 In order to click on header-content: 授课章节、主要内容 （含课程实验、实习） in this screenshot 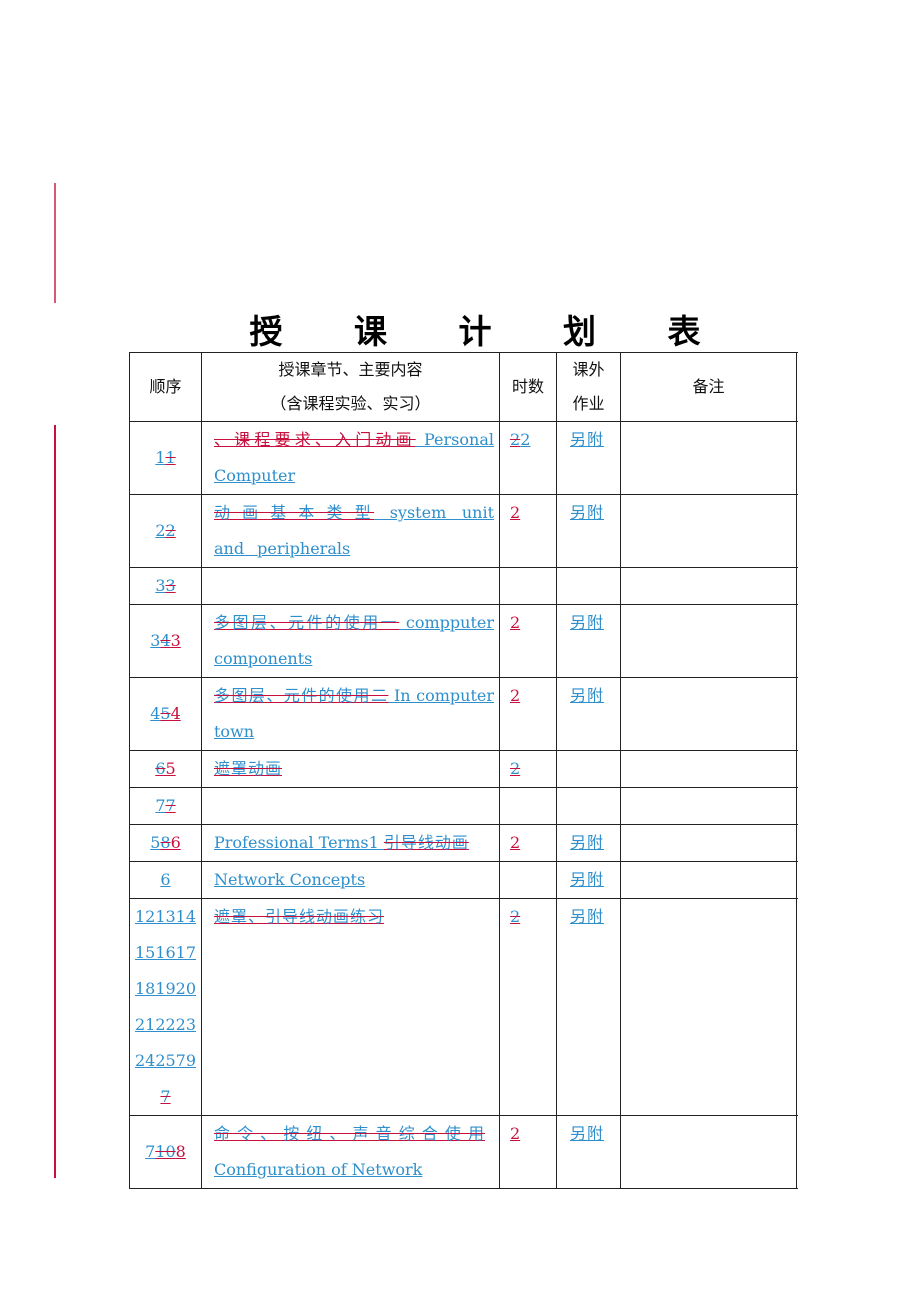, I will do `click(350, 387)`.